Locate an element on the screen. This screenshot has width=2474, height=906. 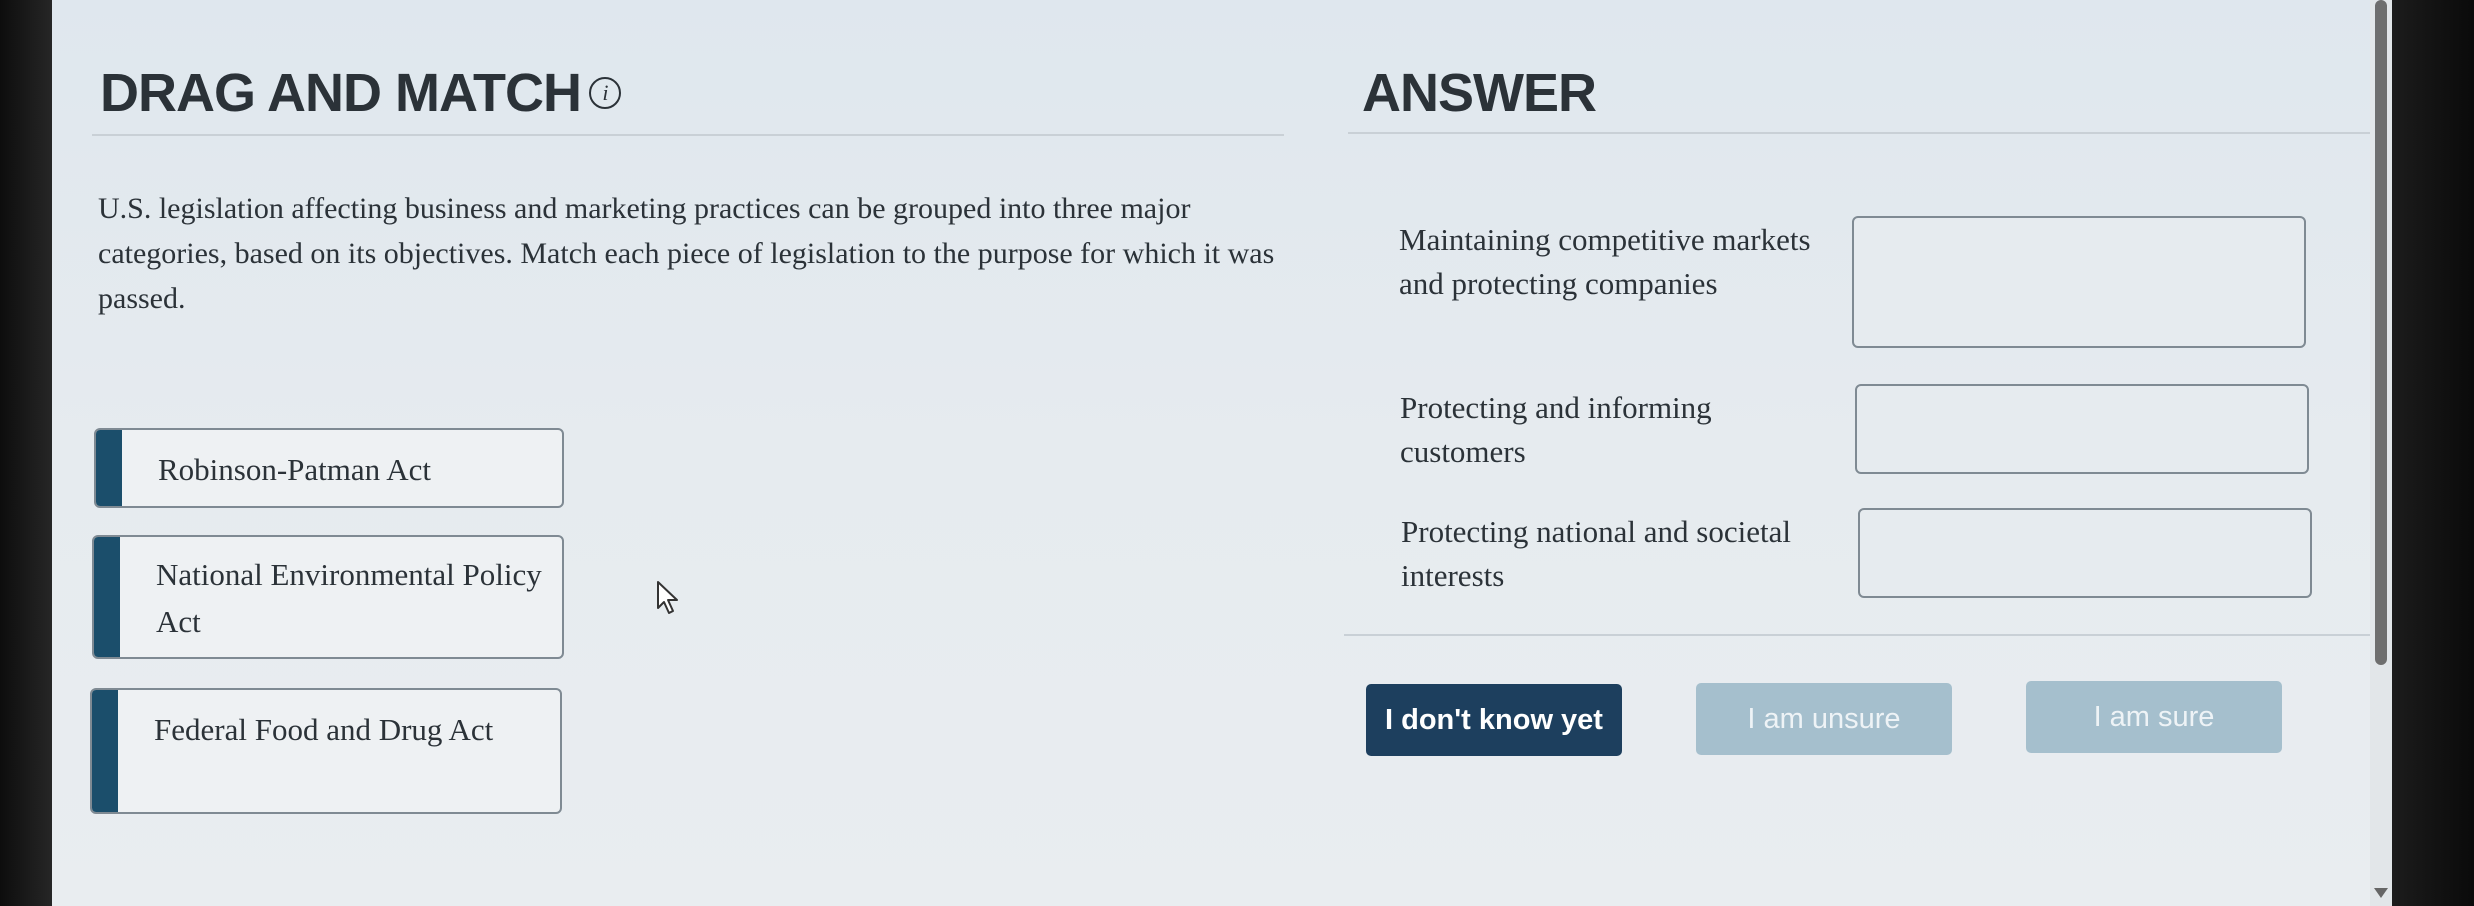
target-label-informing-customers: Protecting and informing customers is located at coordinates (1556, 429).